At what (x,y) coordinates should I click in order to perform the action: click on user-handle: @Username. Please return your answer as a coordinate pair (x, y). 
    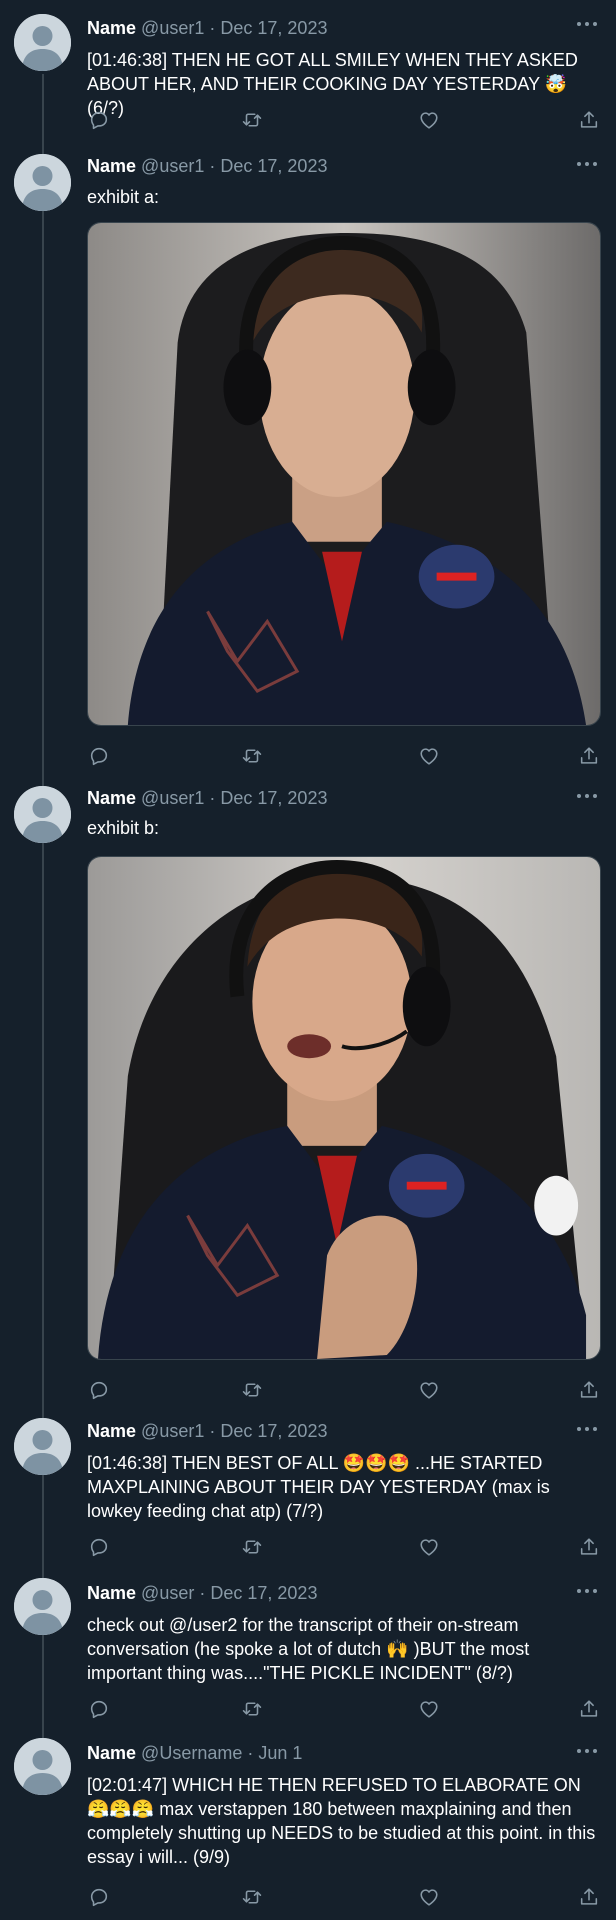
    Looking at the image, I should click on (191, 1753).